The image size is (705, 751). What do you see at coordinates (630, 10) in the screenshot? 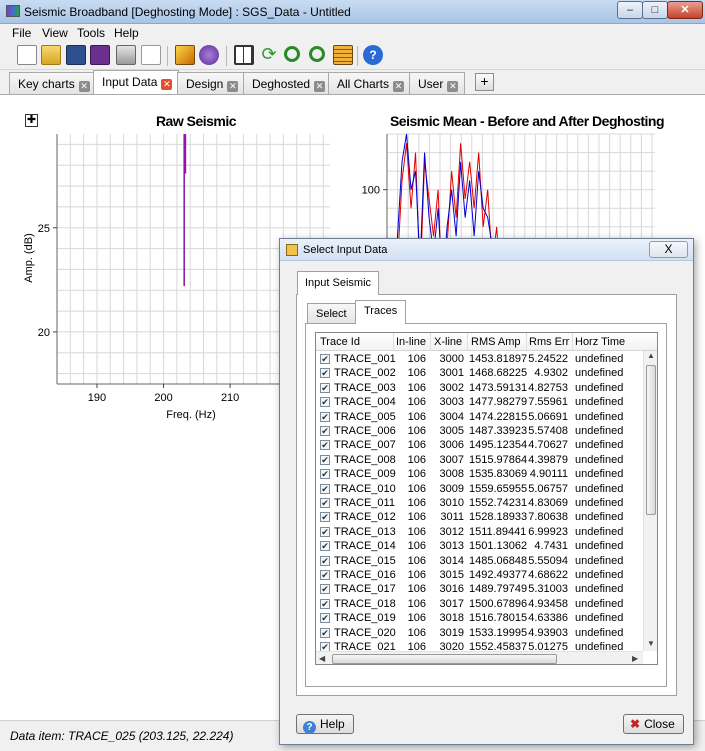
I see `minimize-button: –` at bounding box center [630, 10].